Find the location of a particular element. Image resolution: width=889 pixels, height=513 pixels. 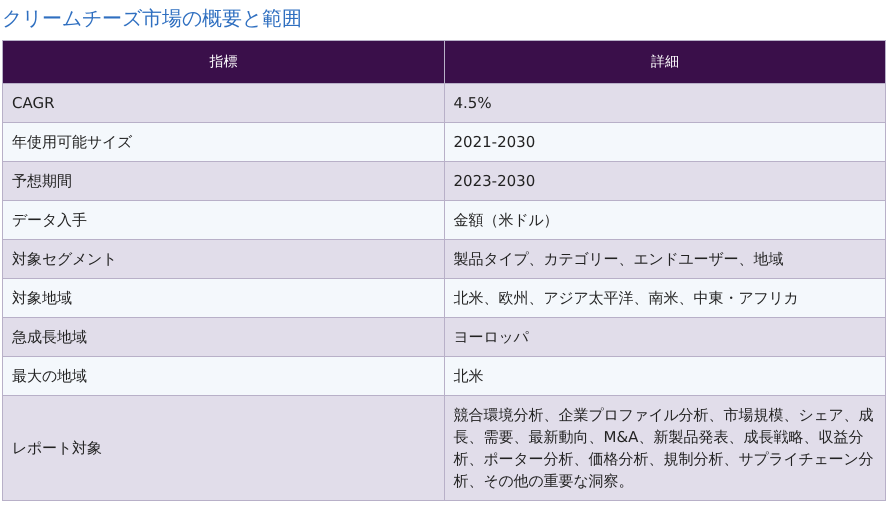

table-cell: 北米 is located at coordinates (665, 376).